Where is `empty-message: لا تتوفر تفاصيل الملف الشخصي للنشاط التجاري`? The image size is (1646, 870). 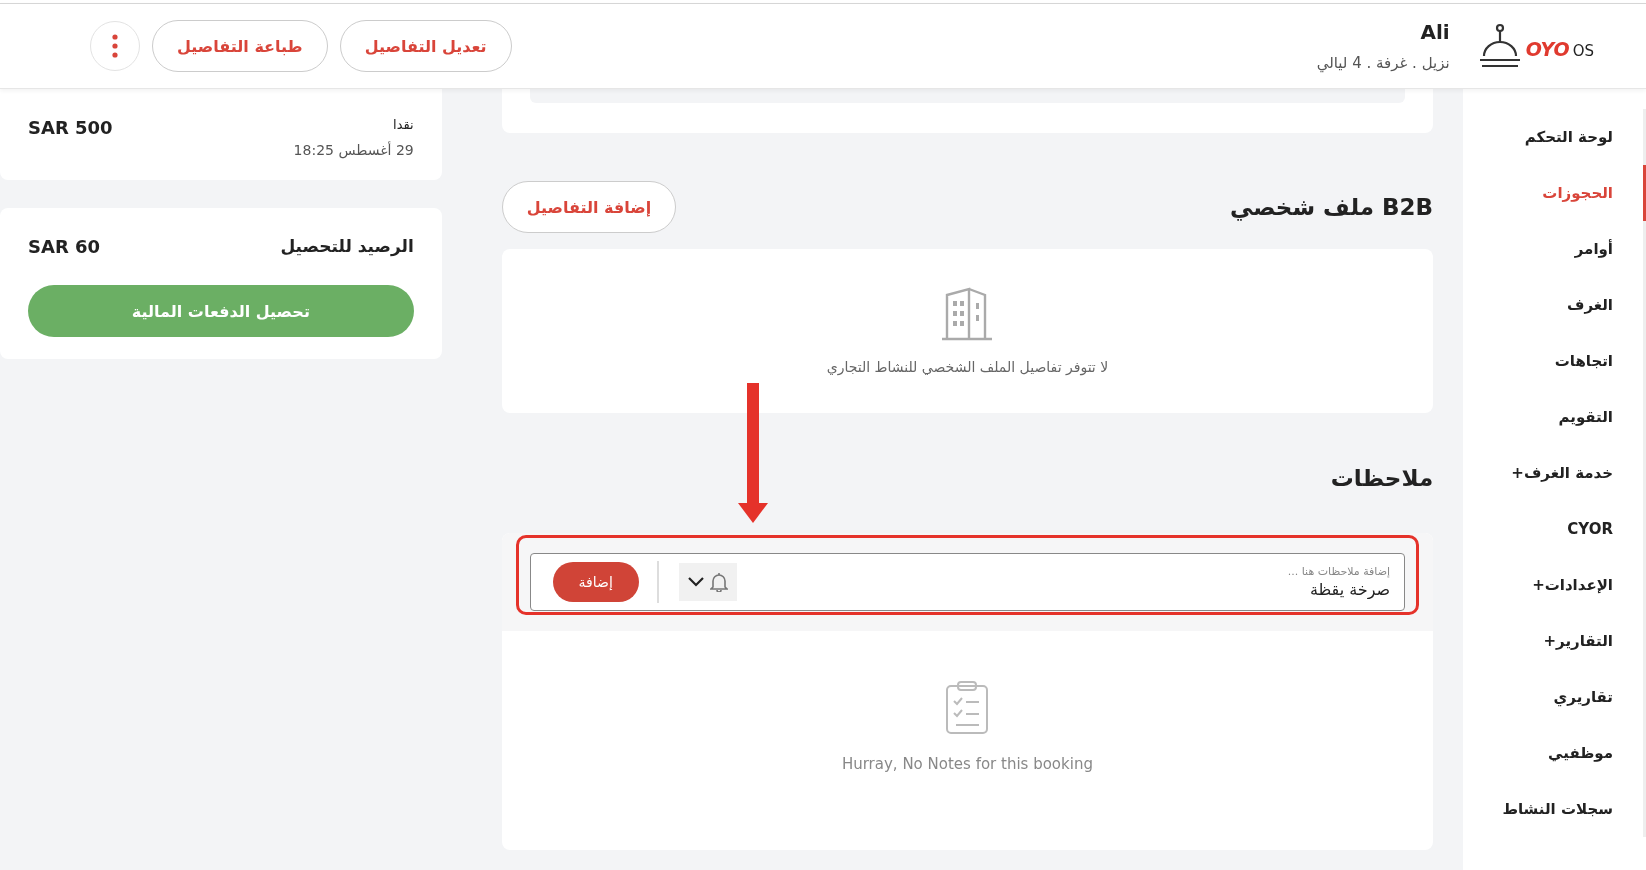 empty-message: لا تتوفر تفاصيل الملف الشخصي للنشاط التجاري is located at coordinates (967, 367).